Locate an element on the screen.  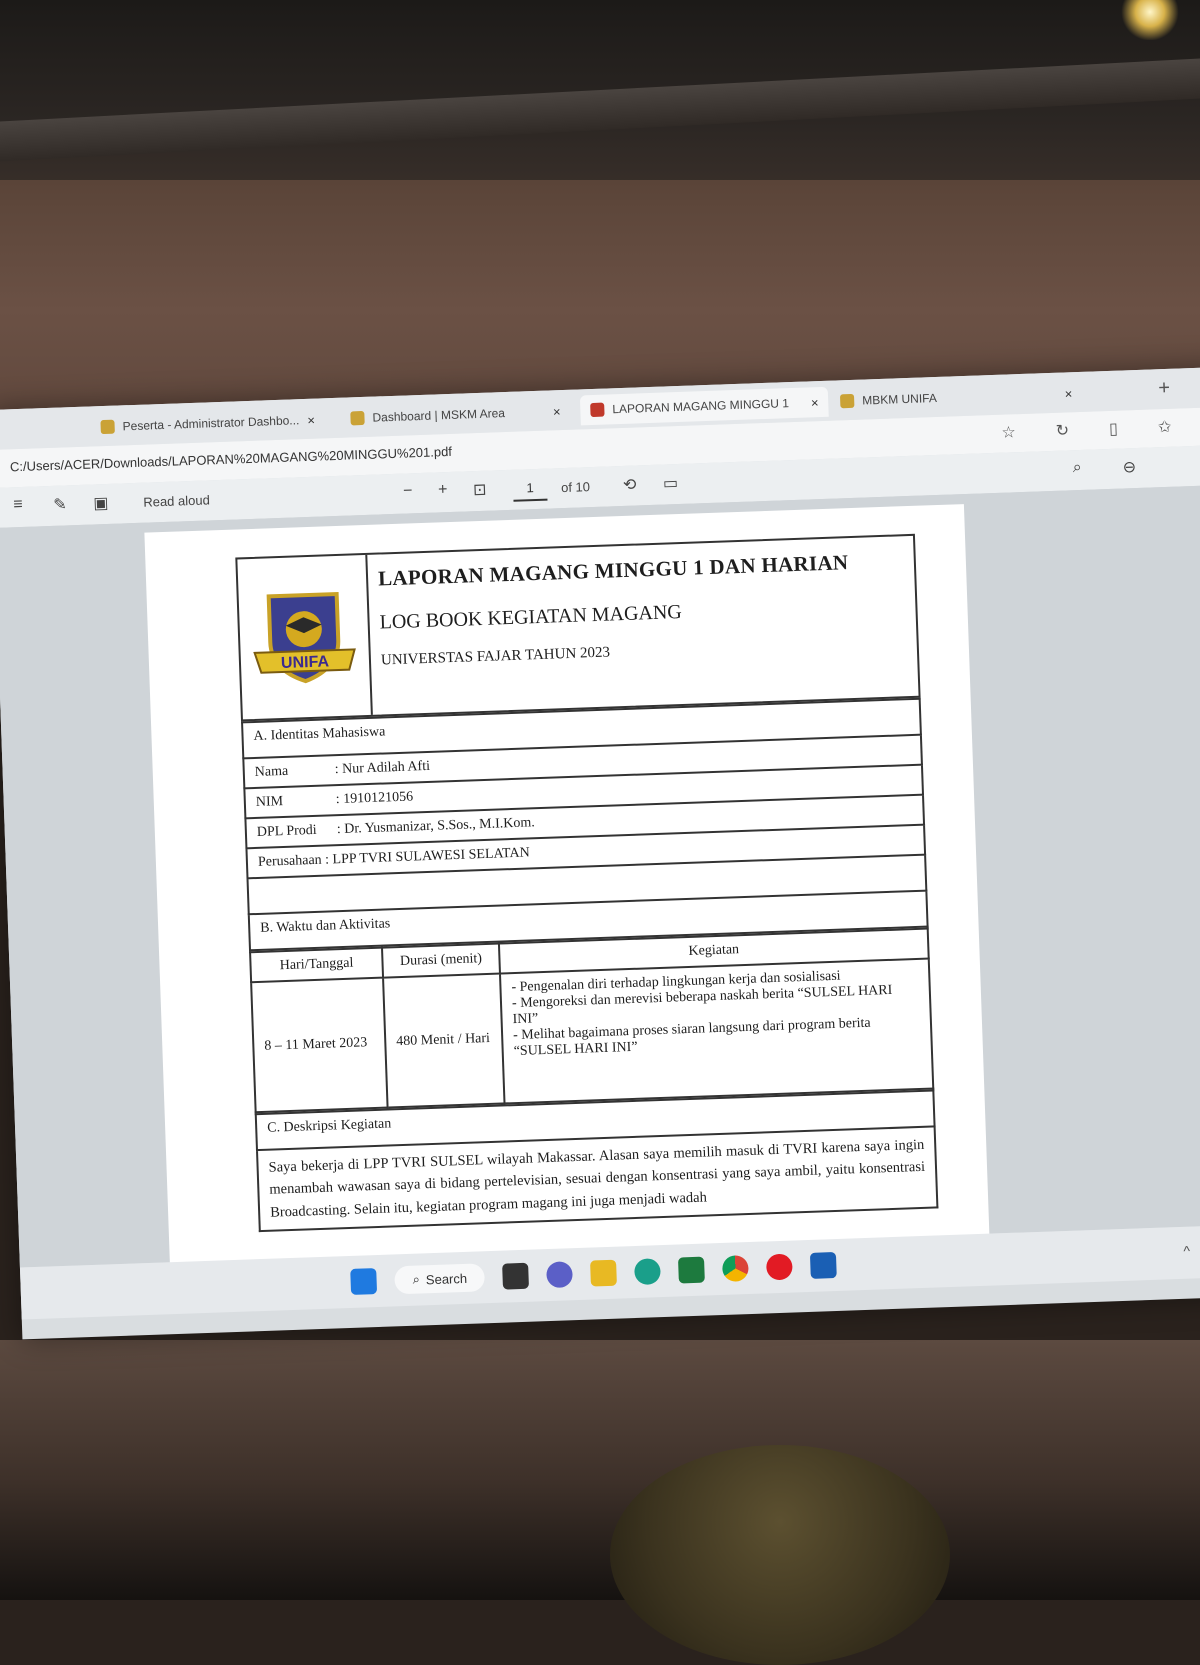
taskbar-icons: ⌕ Search is located at coordinates (594, 1273).